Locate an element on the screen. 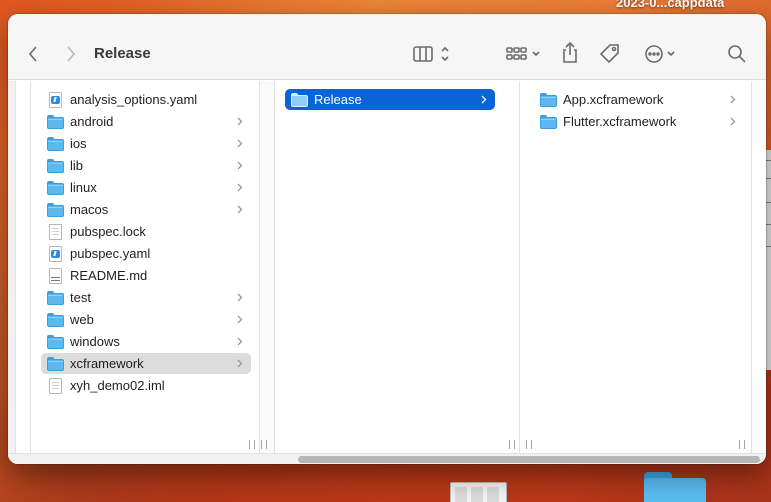 The height and width of the screenshot is (502, 771). tag-icon is located at coordinates (609, 54).